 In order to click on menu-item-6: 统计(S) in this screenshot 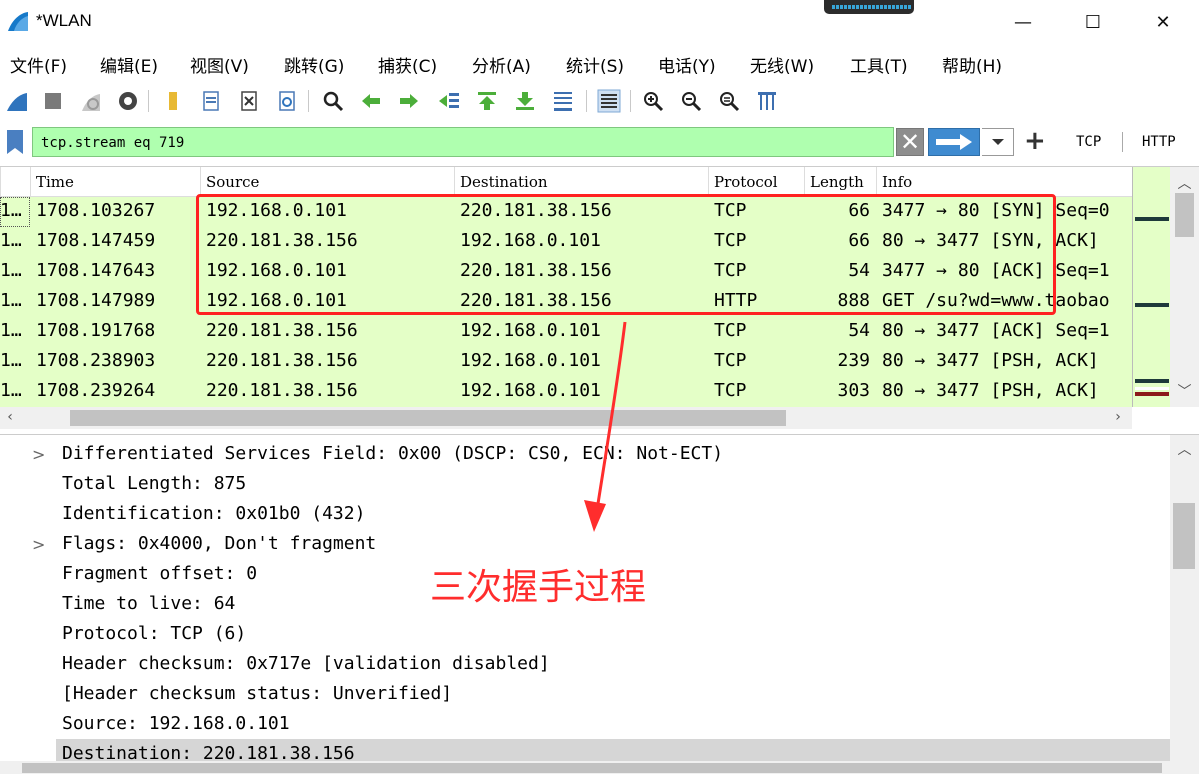, I will do `click(595, 64)`.